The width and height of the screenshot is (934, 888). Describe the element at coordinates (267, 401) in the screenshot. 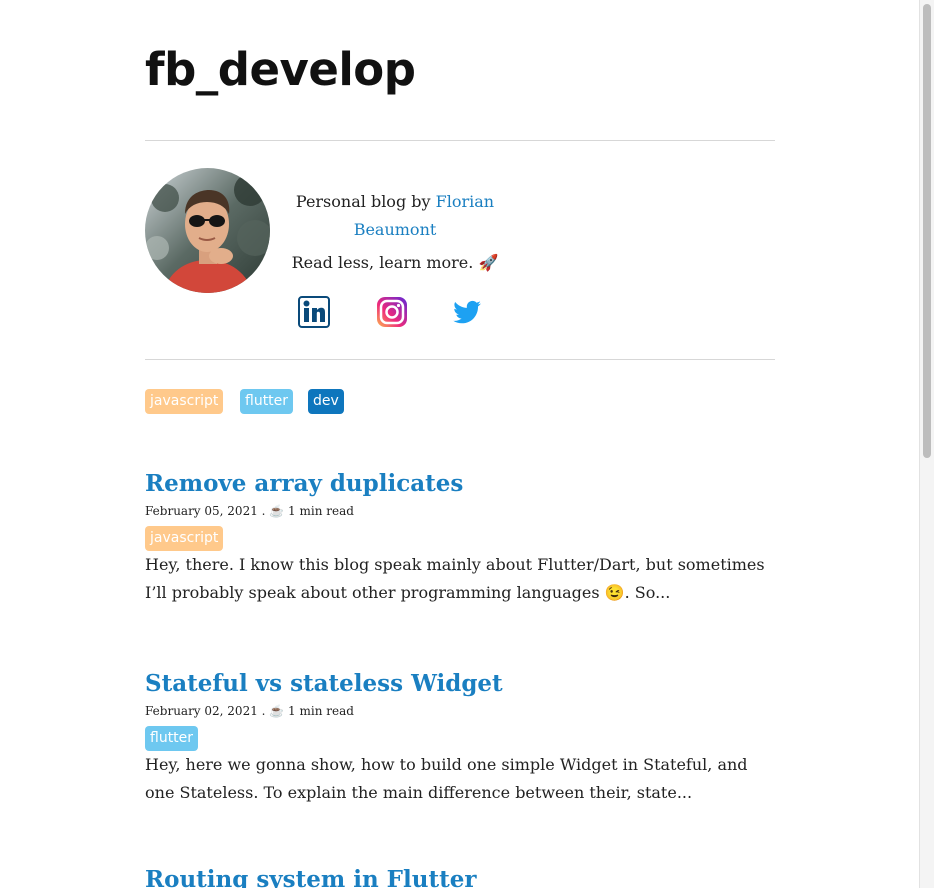

I see `tag-flutter: flutter` at that location.